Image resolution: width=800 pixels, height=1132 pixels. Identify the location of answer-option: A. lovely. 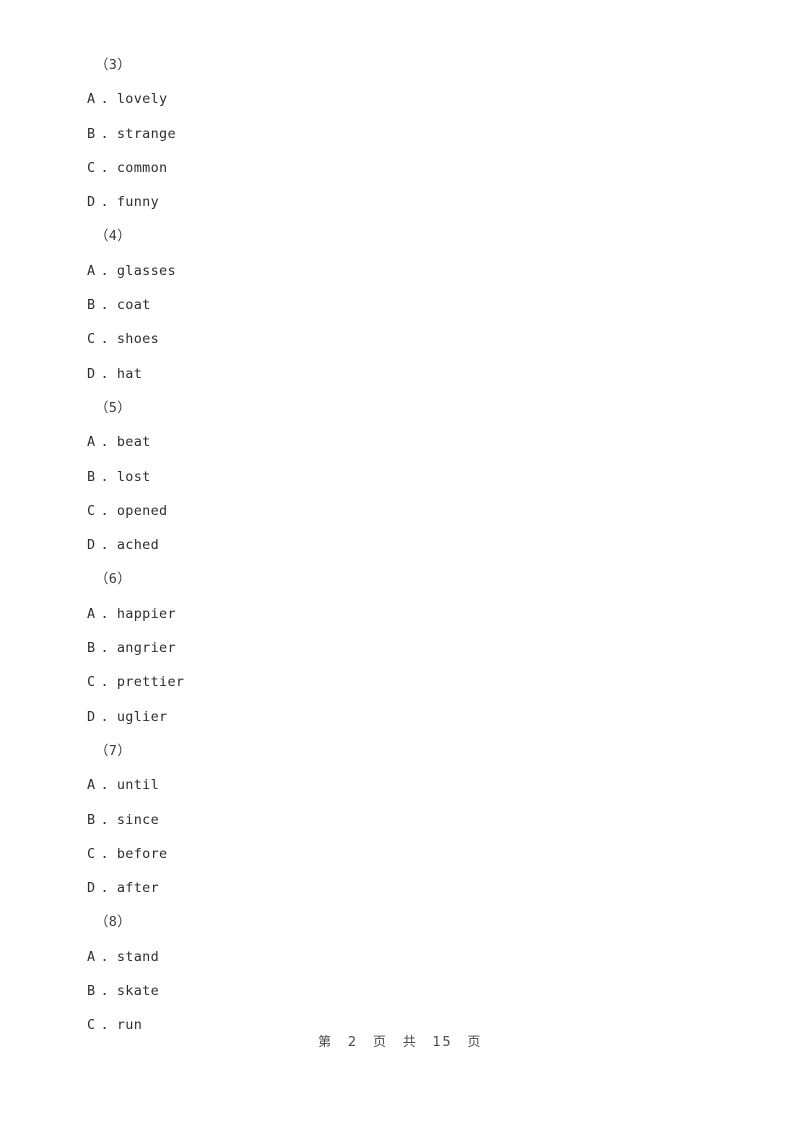
(407, 99).